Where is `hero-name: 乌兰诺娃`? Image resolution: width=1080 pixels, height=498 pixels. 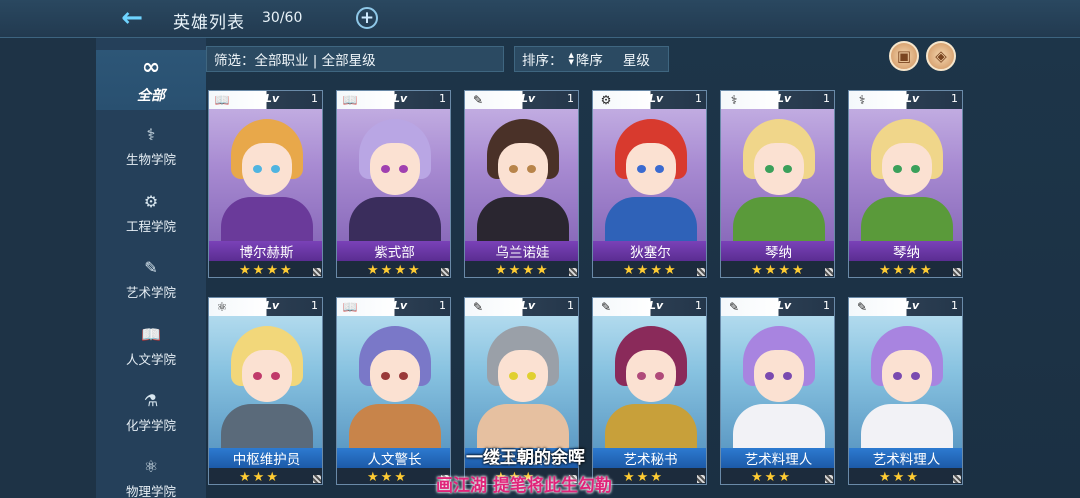
hero-name: 乌兰诺娃 is located at coordinates (521, 251).